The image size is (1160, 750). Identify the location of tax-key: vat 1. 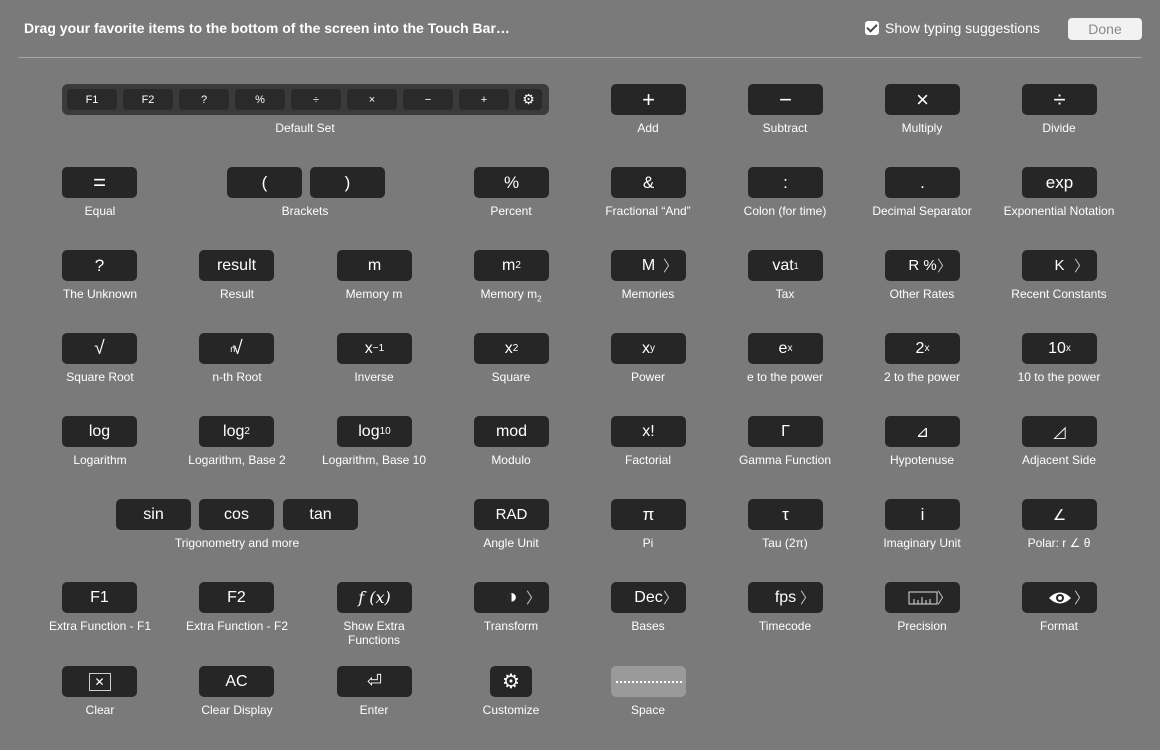
(785, 265).